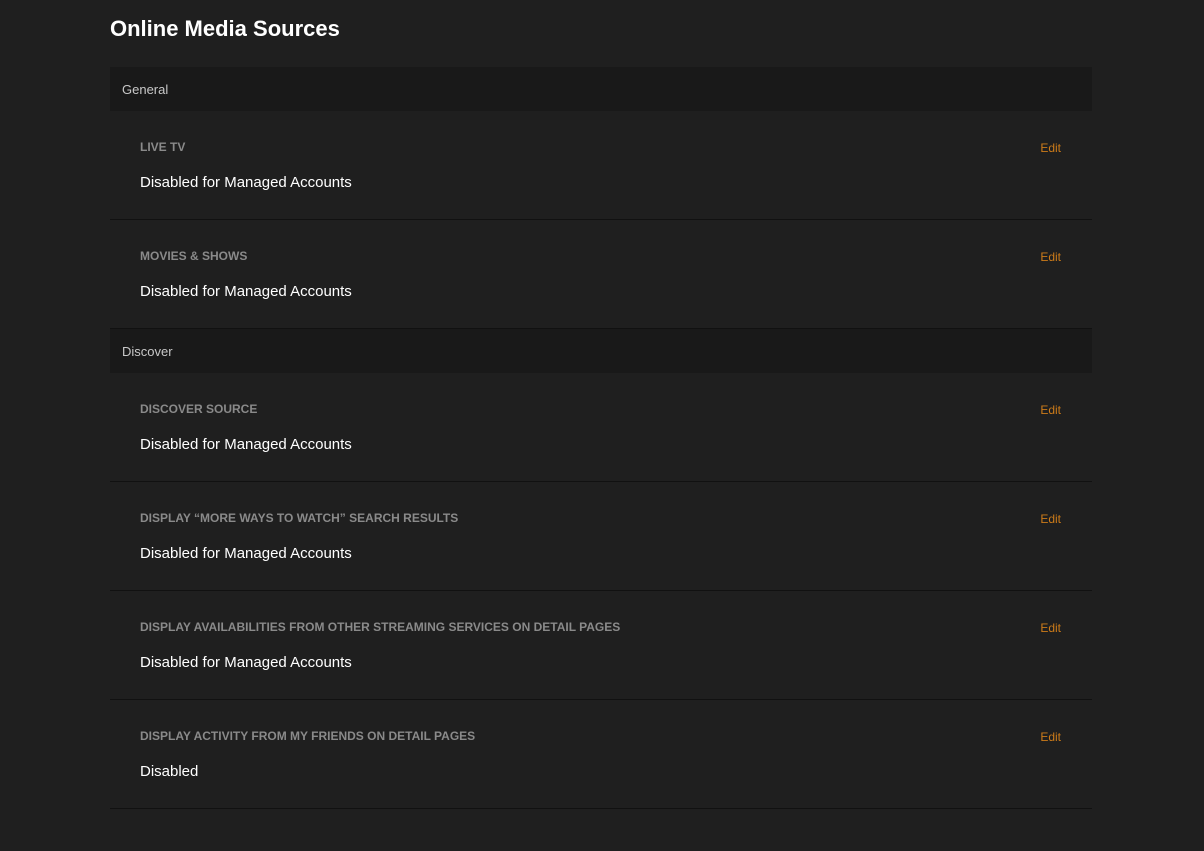 Image resolution: width=1204 pixels, height=851 pixels. What do you see at coordinates (169, 771) in the screenshot?
I see `setting-value: Disabled` at bounding box center [169, 771].